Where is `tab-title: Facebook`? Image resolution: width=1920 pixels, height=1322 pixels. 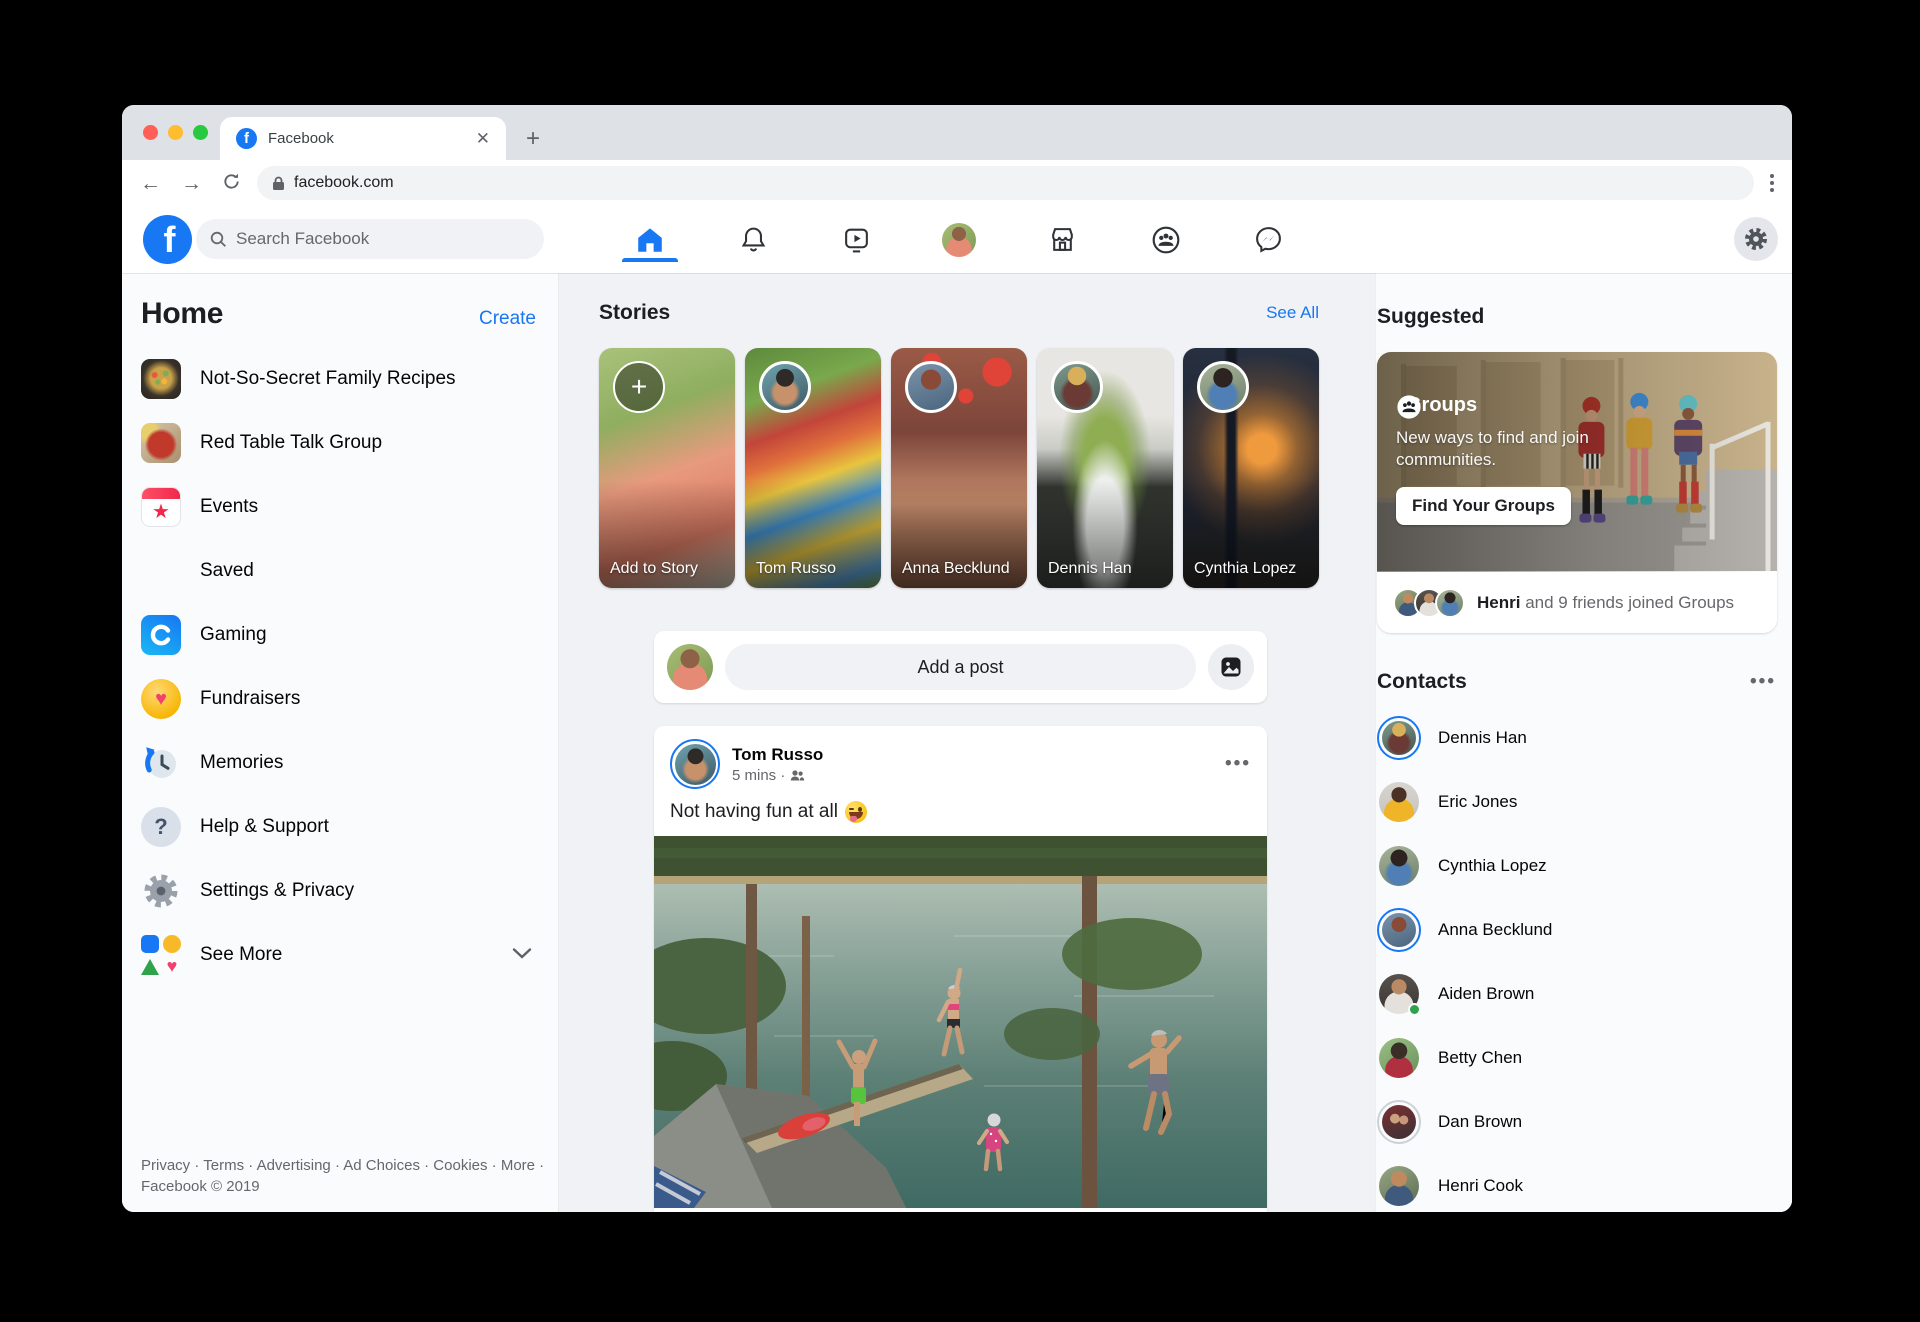 tab-title: Facebook is located at coordinates (301, 138).